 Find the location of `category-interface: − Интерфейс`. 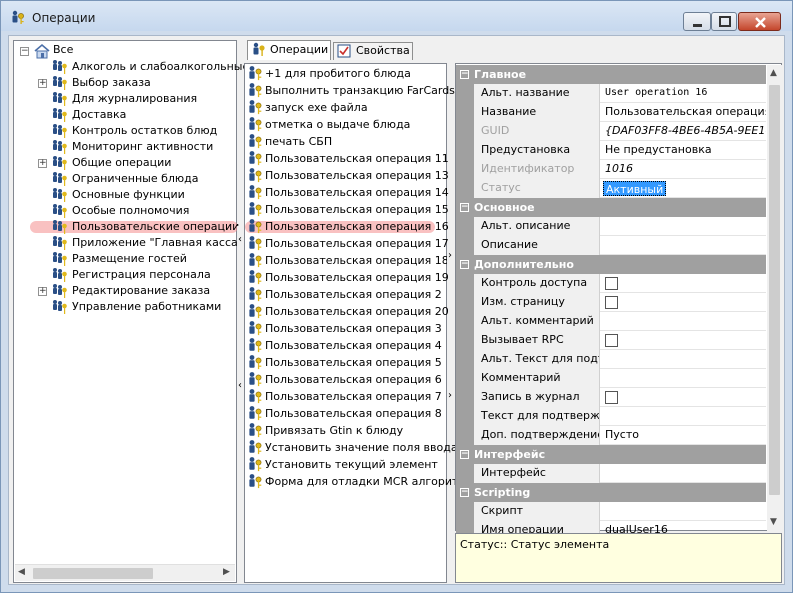

category-interface: − Интерфейс is located at coordinates (611, 454).